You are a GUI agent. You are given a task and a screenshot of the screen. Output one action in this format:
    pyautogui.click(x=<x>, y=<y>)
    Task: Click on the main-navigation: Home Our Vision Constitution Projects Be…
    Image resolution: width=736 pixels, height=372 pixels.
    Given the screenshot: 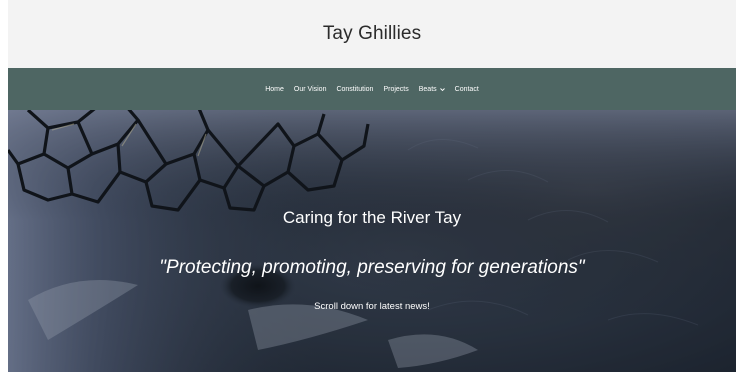 What is the action you would take?
    pyautogui.click(x=372, y=89)
    